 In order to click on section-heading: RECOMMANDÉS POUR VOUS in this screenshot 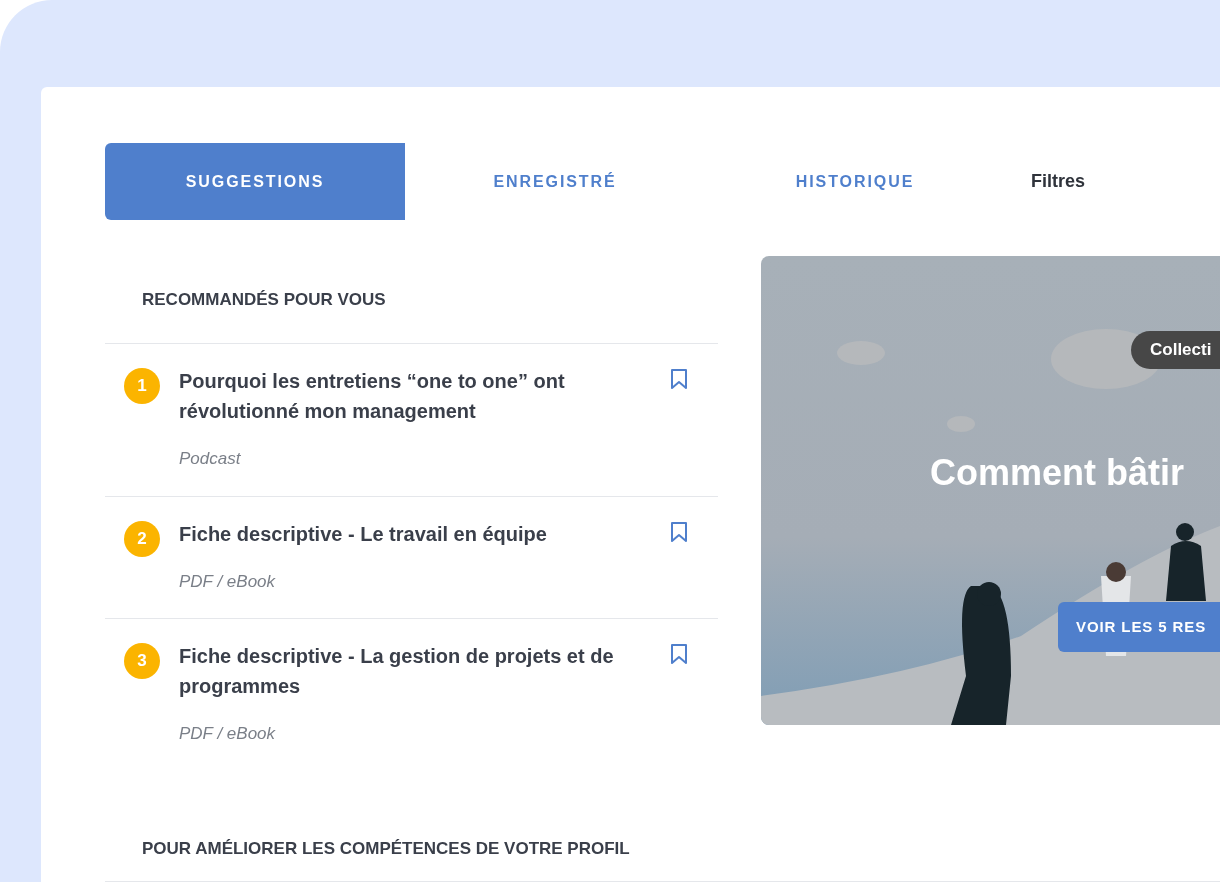, I will do `click(411, 300)`.